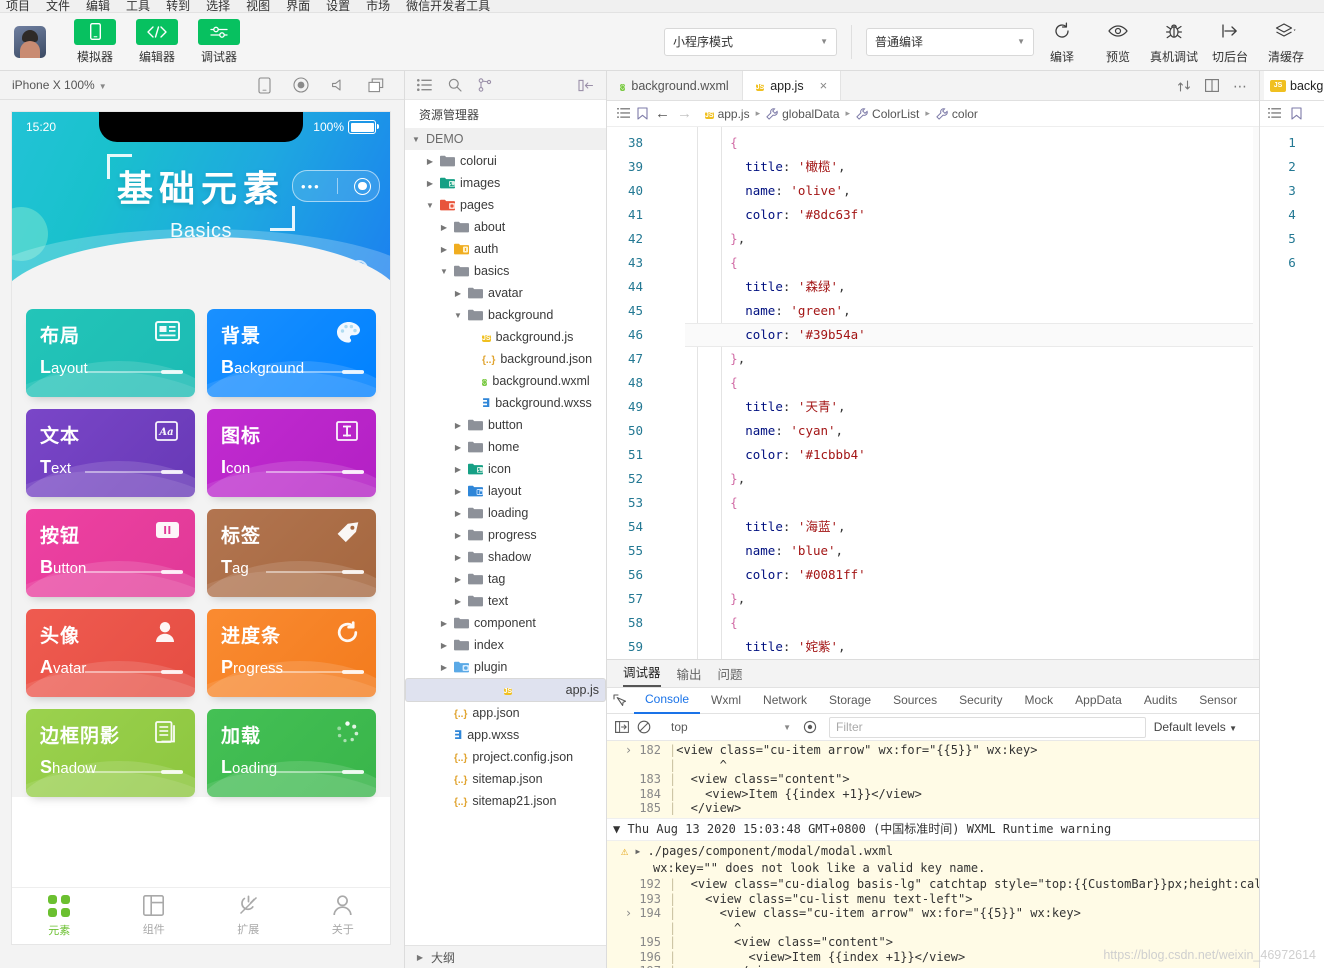  I want to click on collapse-panel-icon, so click(586, 85).